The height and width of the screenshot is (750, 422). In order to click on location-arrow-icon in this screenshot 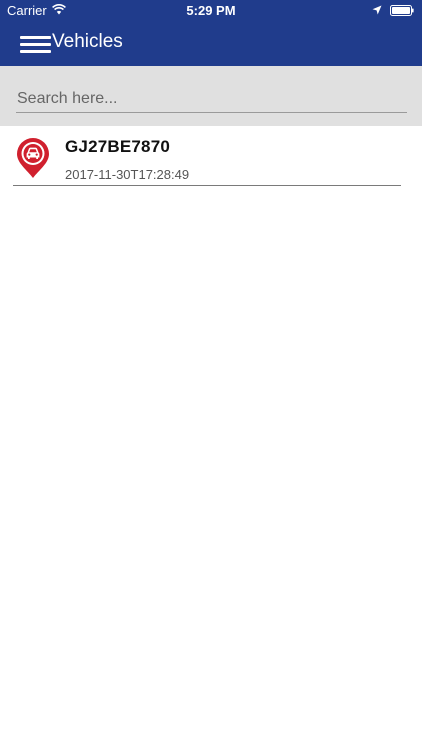, I will do `click(377, 10)`.